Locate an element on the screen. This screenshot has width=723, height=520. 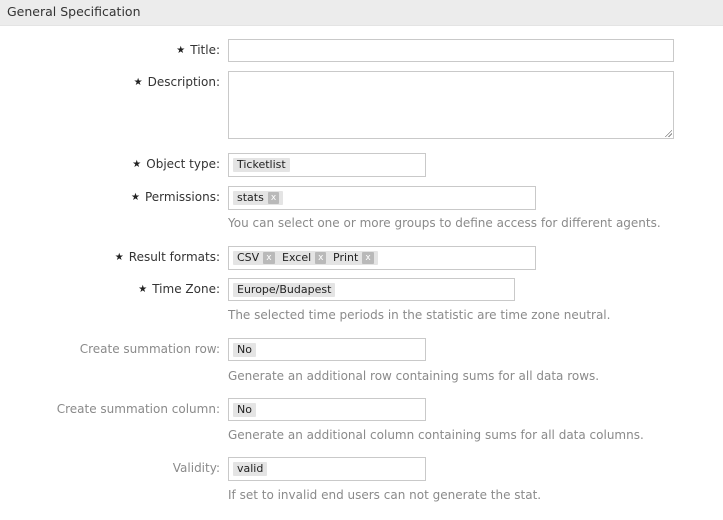
result-format-token: CSV x is located at coordinates (256, 258).